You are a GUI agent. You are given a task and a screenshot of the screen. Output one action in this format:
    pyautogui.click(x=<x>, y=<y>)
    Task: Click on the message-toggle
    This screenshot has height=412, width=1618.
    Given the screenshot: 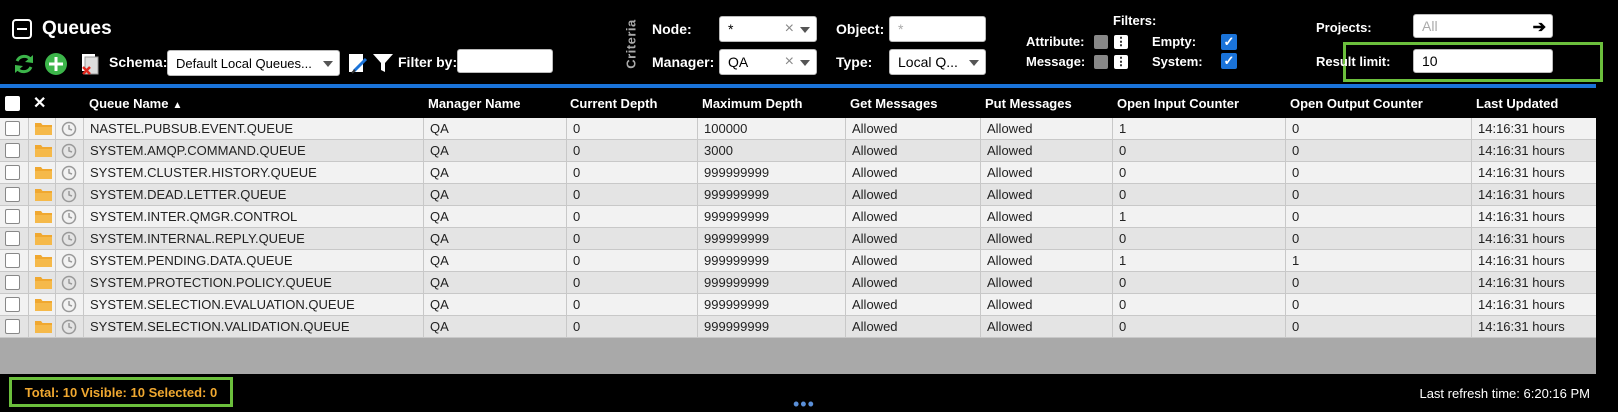 What is the action you would take?
    pyautogui.click(x=1101, y=62)
    